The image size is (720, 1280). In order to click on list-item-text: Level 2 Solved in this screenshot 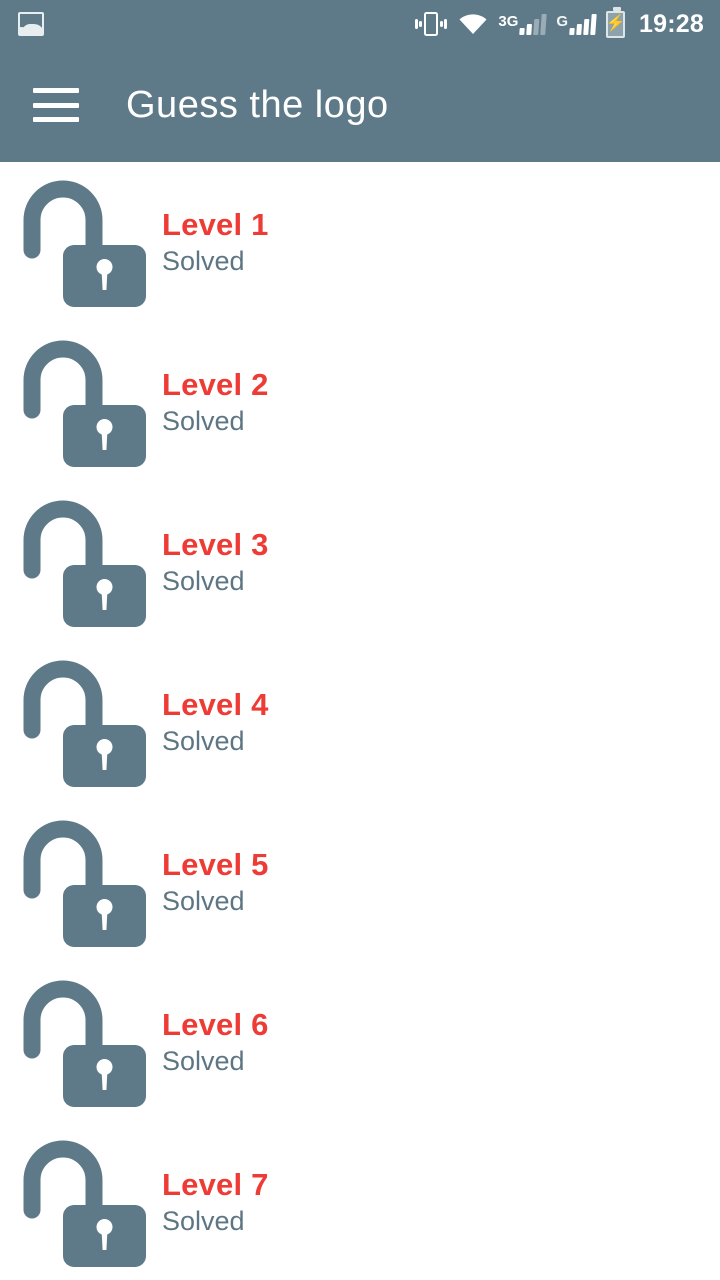, I will do `click(215, 402)`.